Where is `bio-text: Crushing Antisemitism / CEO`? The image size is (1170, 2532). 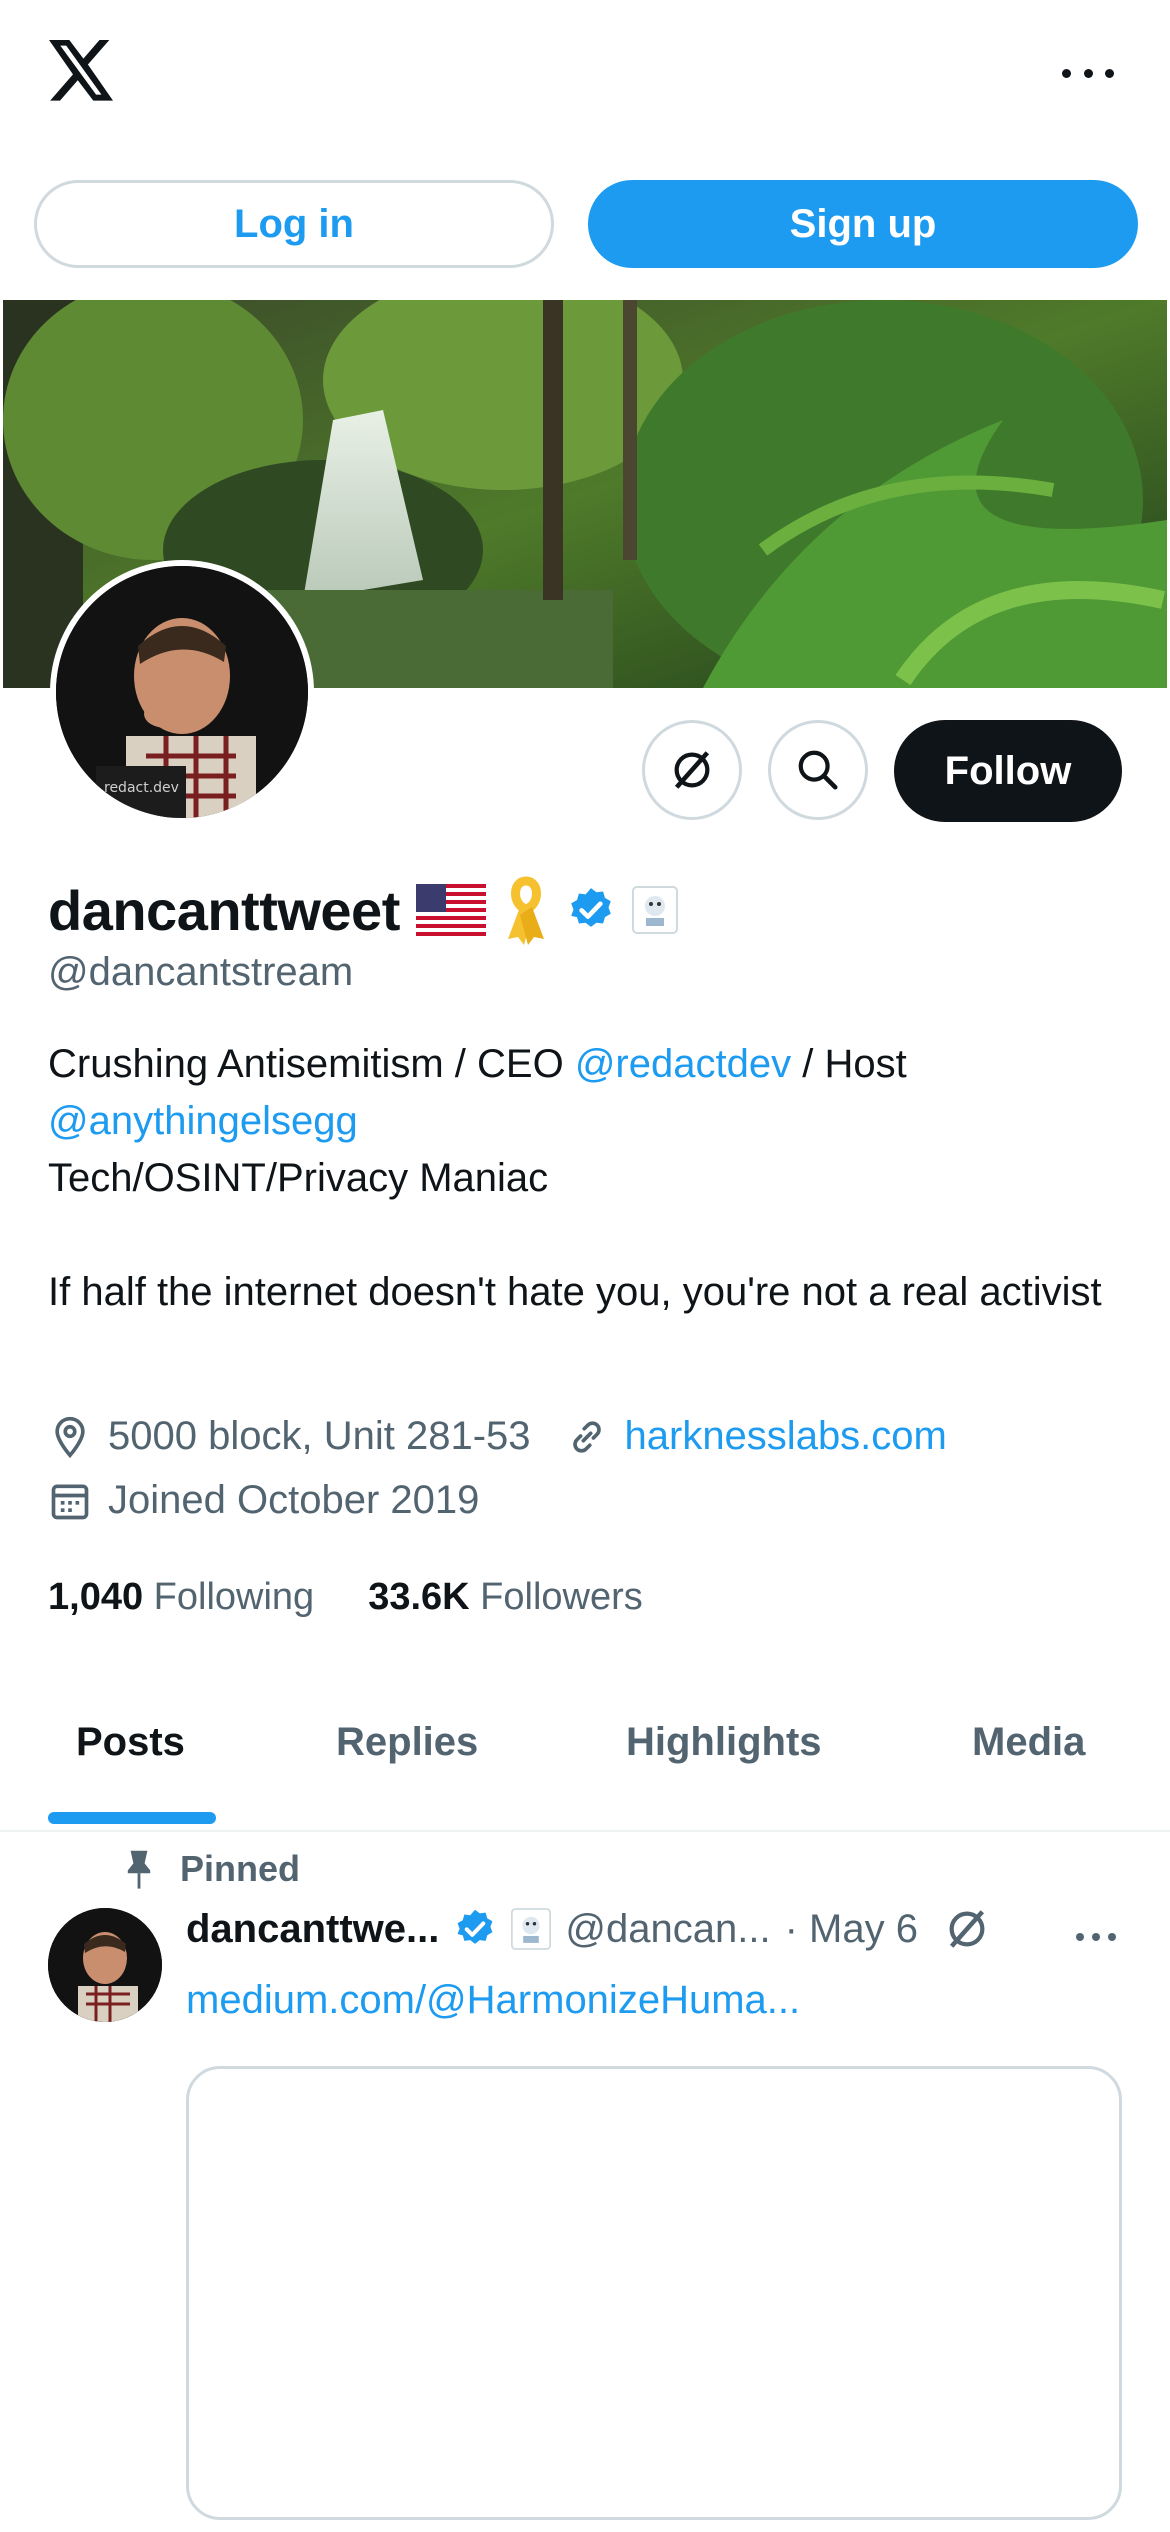 bio-text: Crushing Antisemitism / CEO is located at coordinates (311, 1064).